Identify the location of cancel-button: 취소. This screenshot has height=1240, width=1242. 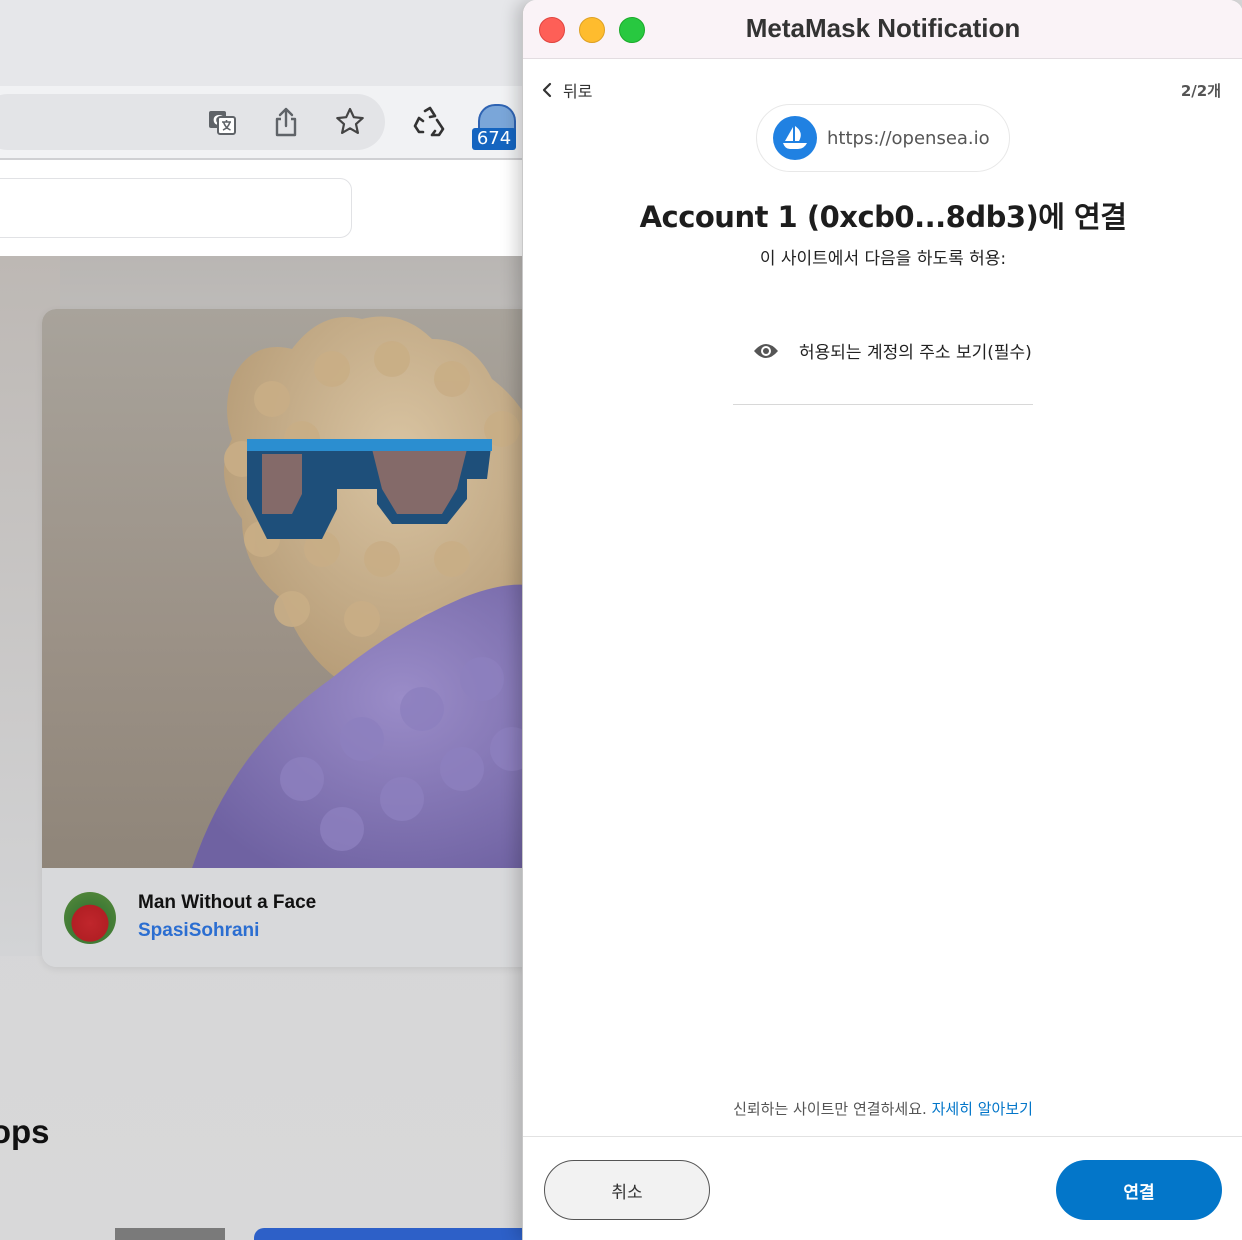
(627, 1190).